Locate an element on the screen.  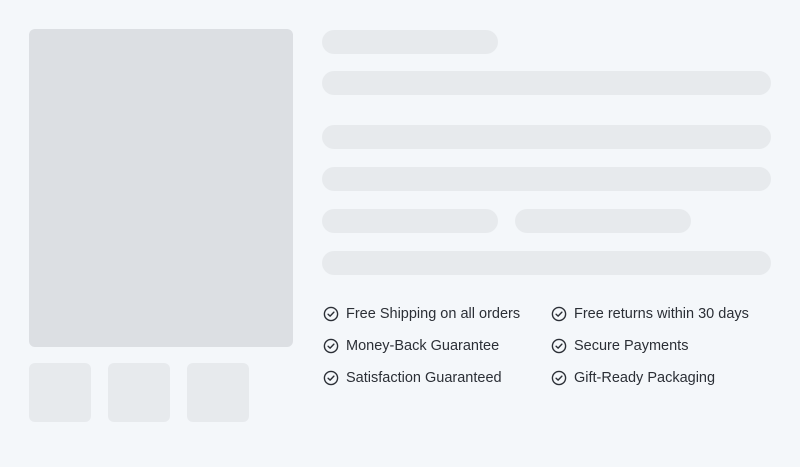
skeleton-bar-rating is located at coordinates (603, 221).